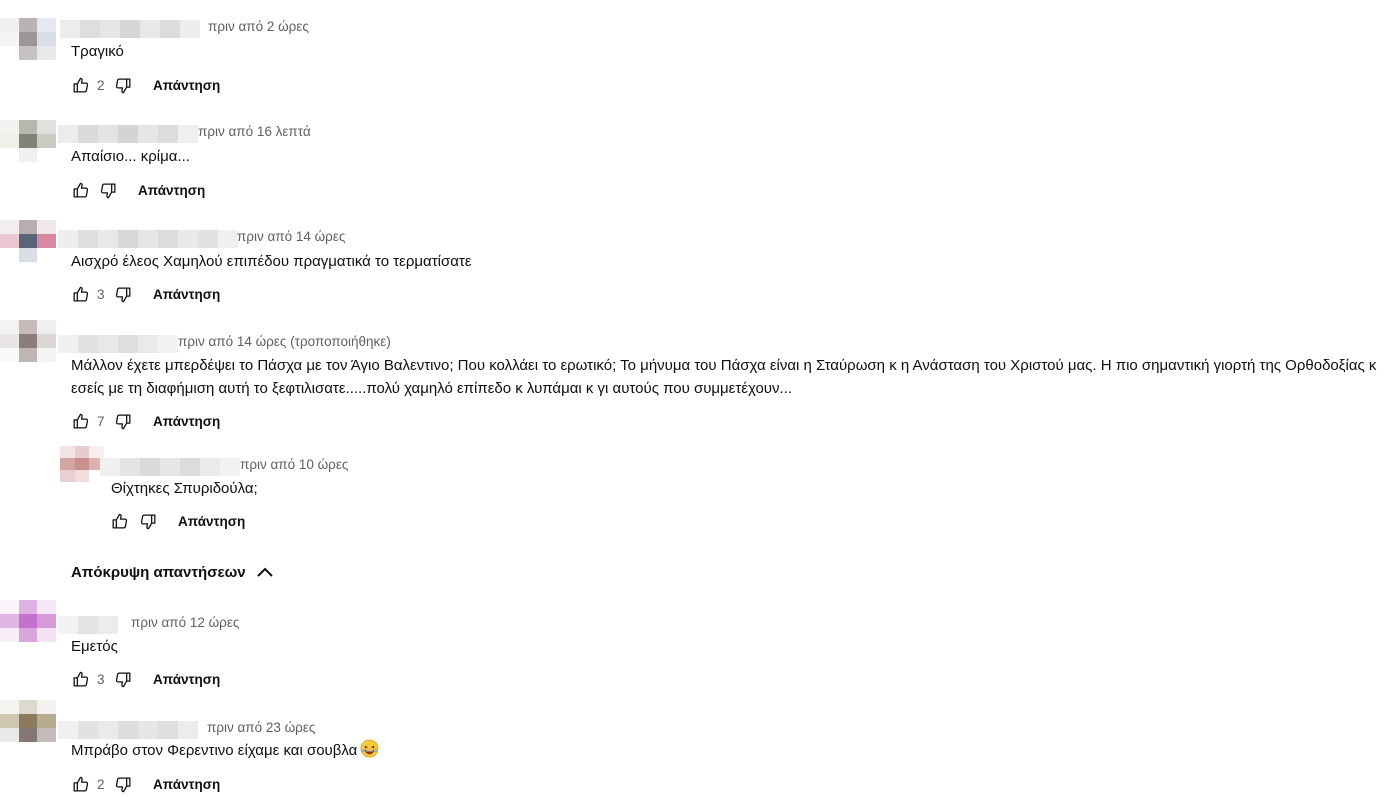 This screenshot has width=1390, height=797. What do you see at coordinates (97, 51) in the screenshot?
I see `comment-text: Τραγικό` at bounding box center [97, 51].